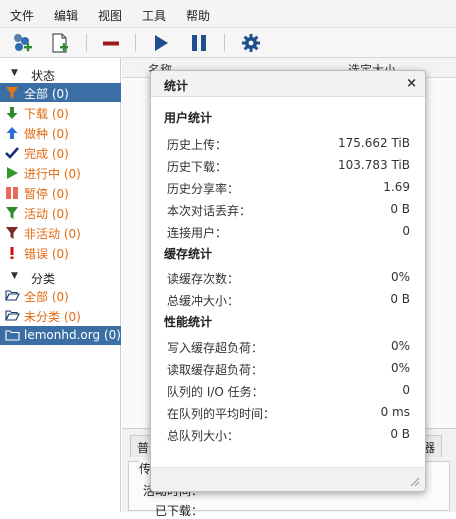  Describe the element at coordinates (46, 114) in the screenshot. I see `status-item-label: 下载 (0)` at that location.